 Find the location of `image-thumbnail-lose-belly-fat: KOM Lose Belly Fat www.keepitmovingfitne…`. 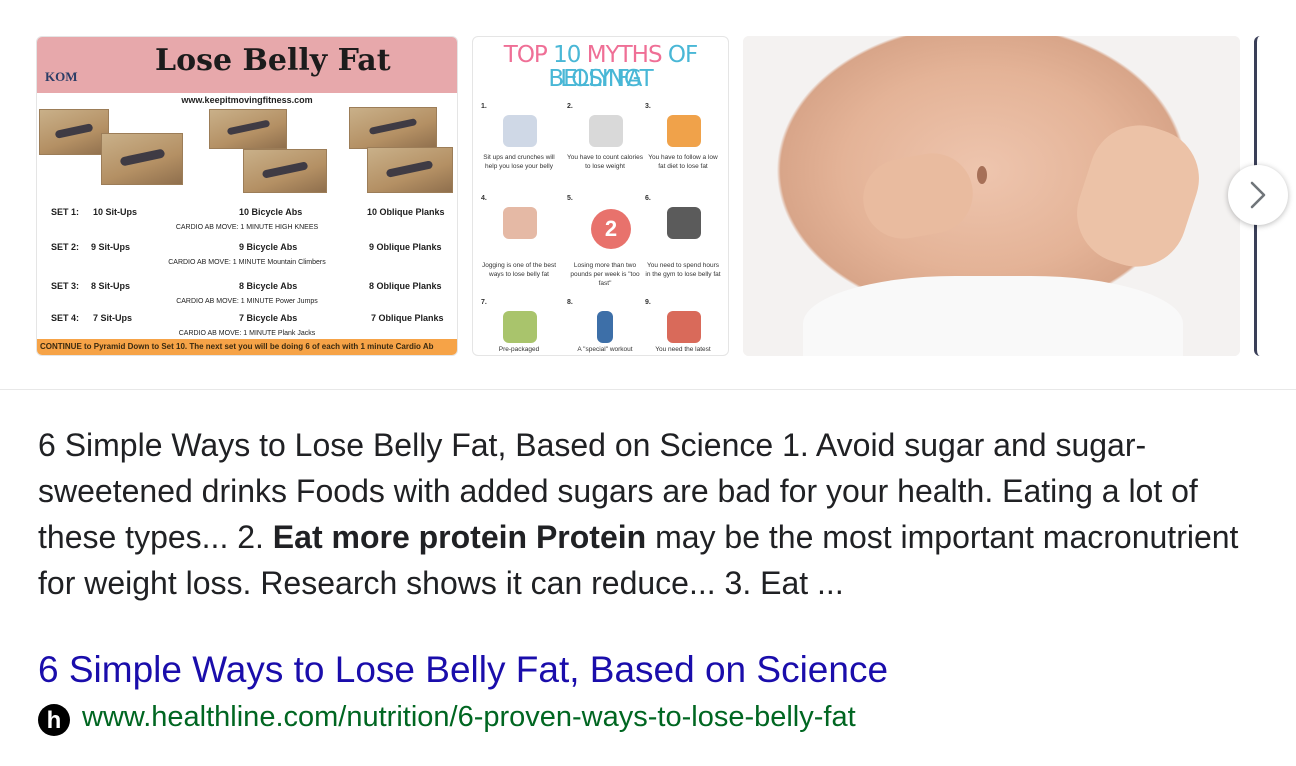

image-thumbnail-lose-belly-fat: KOM Lose Belly Fat www.keepitmovingfitne… is located at coordinates (247, 196).